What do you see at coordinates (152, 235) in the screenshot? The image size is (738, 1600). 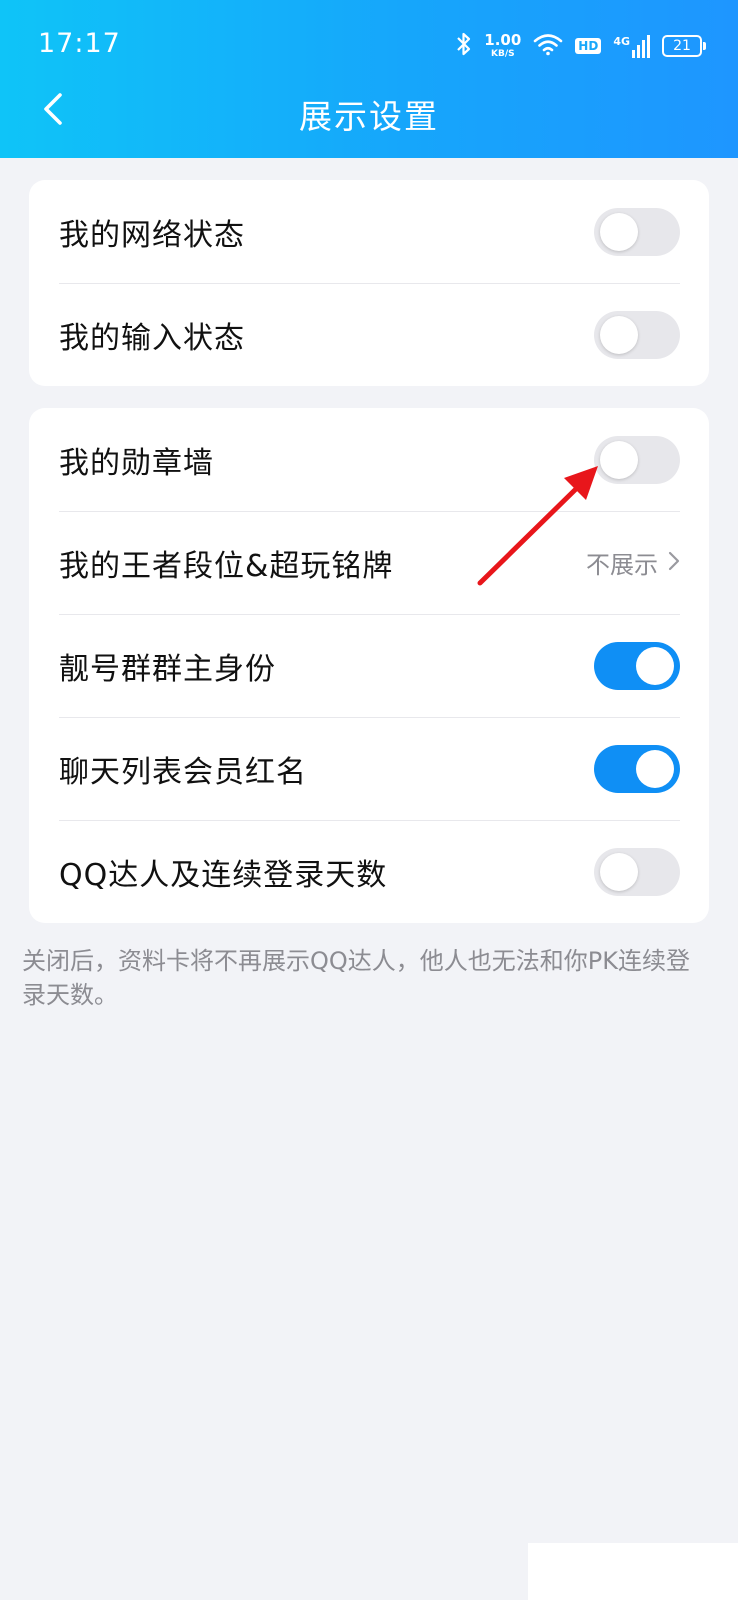 I see `setting-label: 我的网络状态` at bounding box center [152, 235].